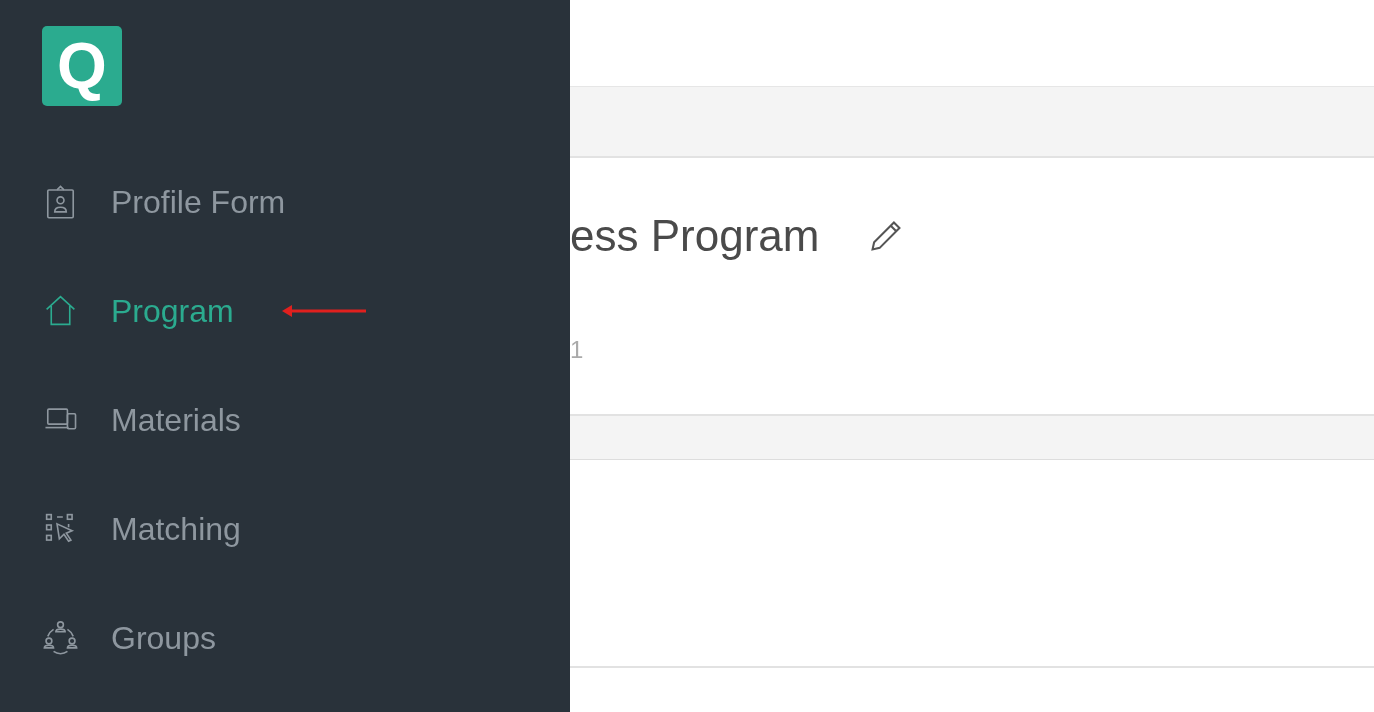 The image size is (1374, 712). I want to click on sidebar-item: Materials, so click(176, 419).